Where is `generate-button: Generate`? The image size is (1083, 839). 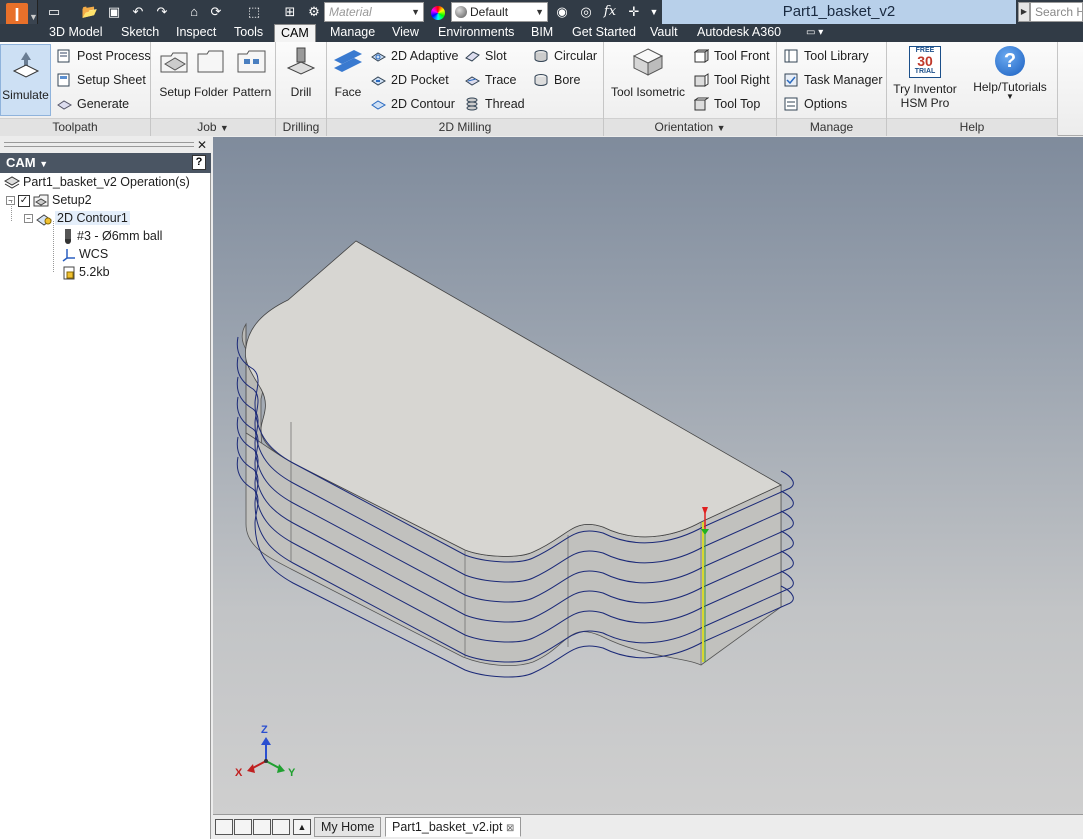
generate-button: Generate is located at coordinates (92, 105).